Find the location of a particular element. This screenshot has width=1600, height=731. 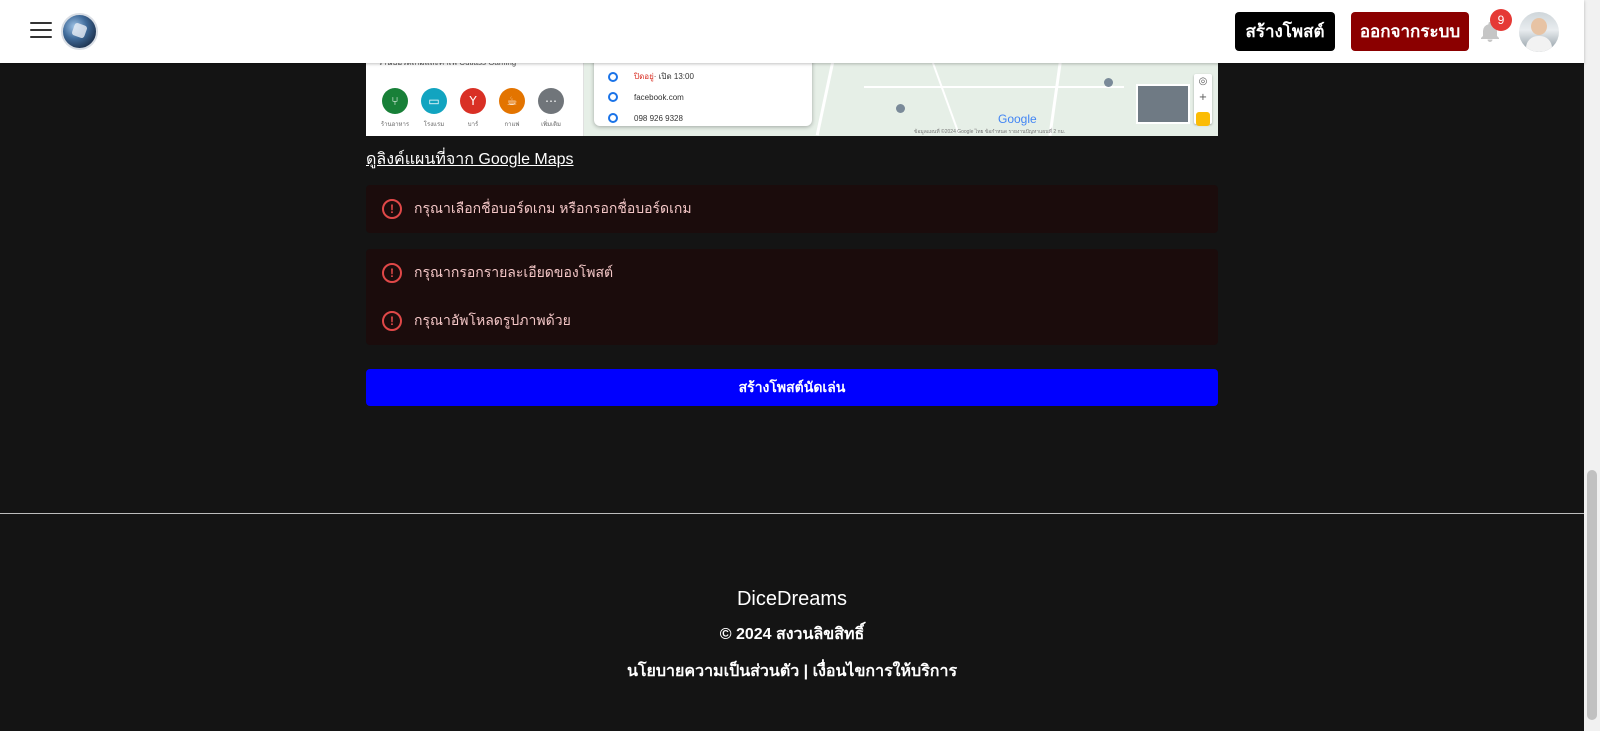

more-icon: ⋯ is located at coordinates (551, 101).